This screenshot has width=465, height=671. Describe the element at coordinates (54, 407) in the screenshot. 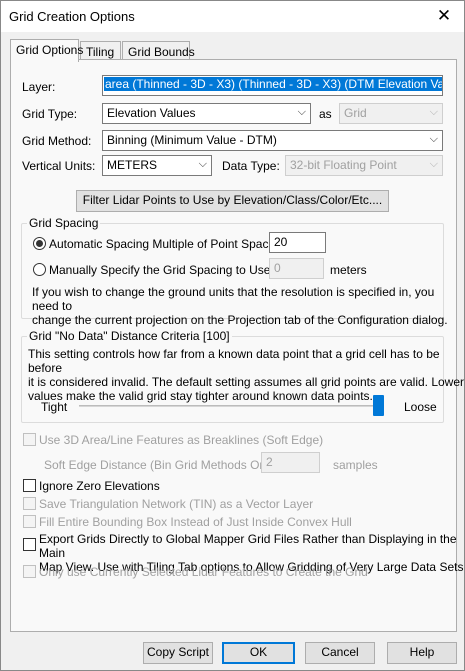

I see `tight-label: Tight` at that location.